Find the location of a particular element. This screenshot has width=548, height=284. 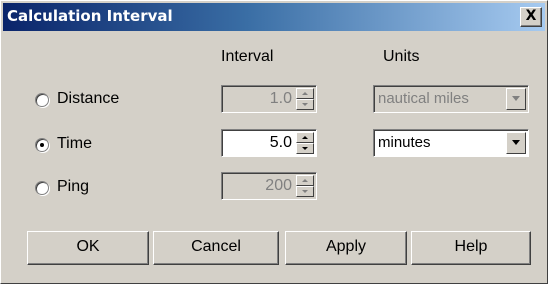

dialog-title: Calculation Interval is located at coordinates (90, 16).